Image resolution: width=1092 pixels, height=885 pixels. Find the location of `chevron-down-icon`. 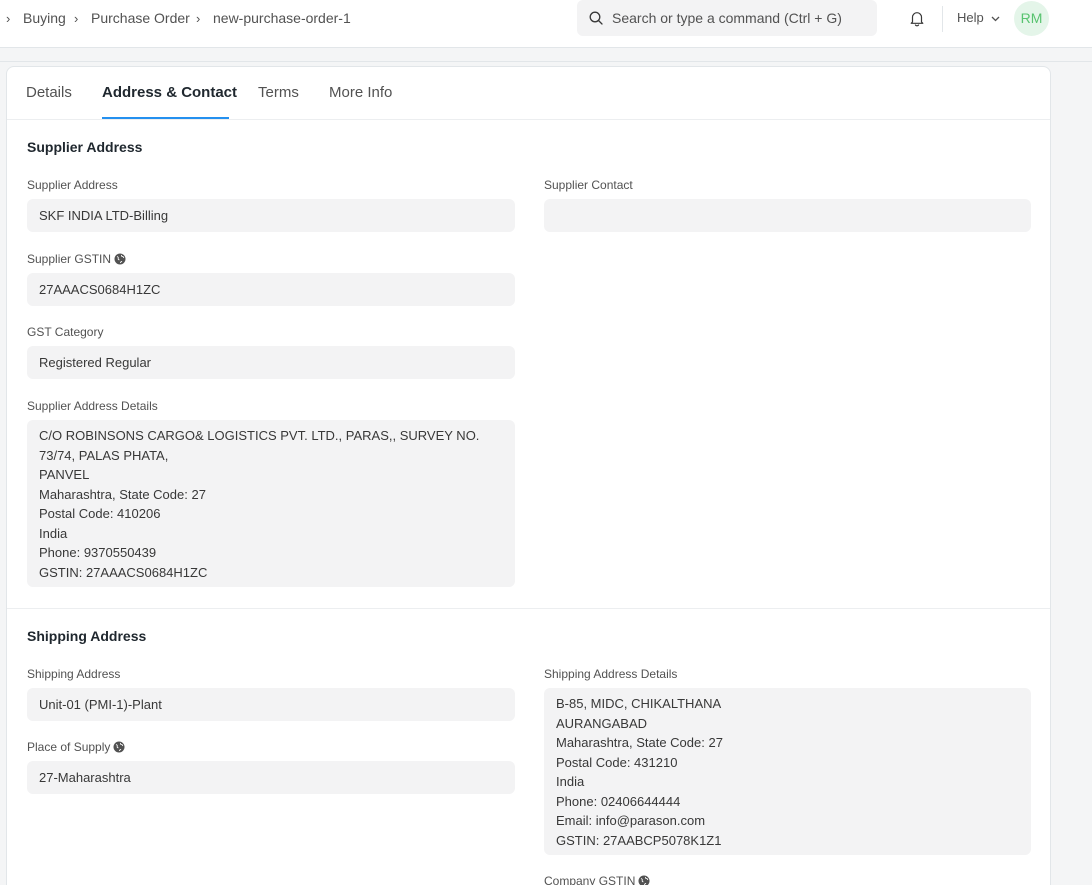

chevron-down-icon is located at coordinates (995, 18).